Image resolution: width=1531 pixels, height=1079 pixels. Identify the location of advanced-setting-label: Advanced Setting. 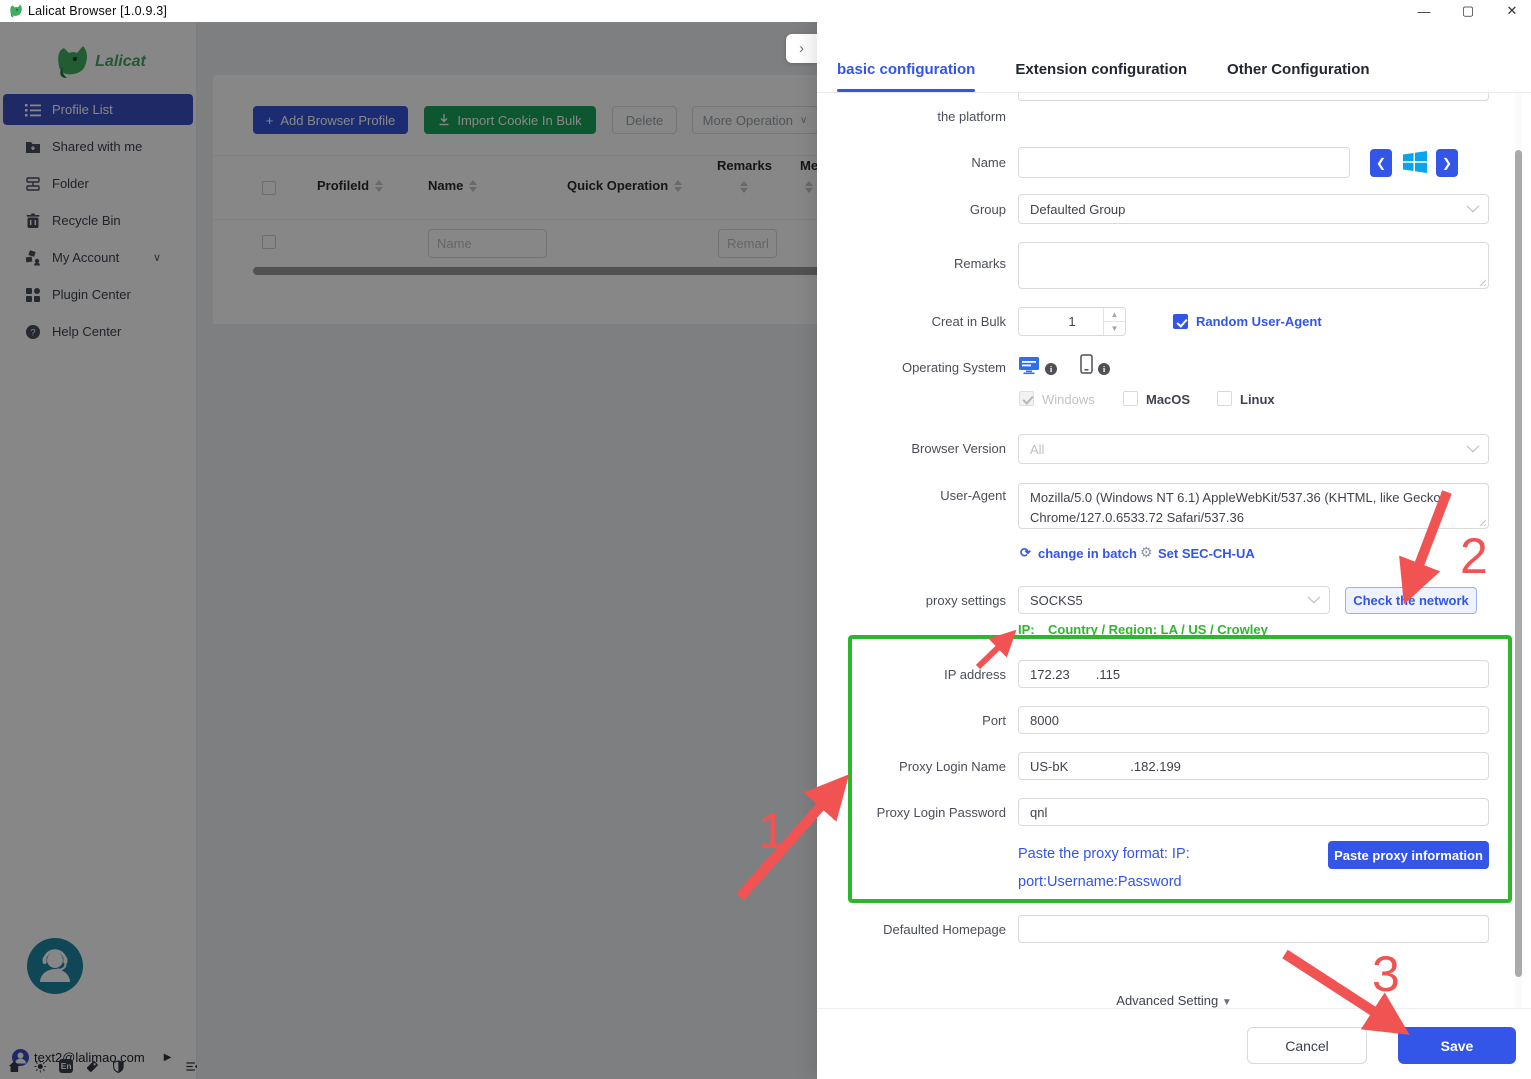
(1167, 1000).